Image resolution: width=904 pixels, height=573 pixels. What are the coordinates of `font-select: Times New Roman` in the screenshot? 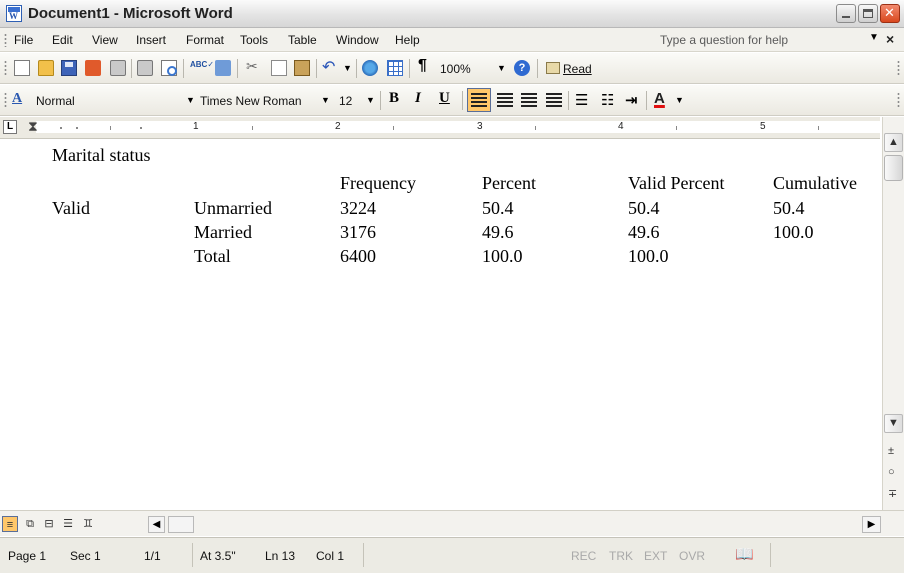 It's located at (251, 101).